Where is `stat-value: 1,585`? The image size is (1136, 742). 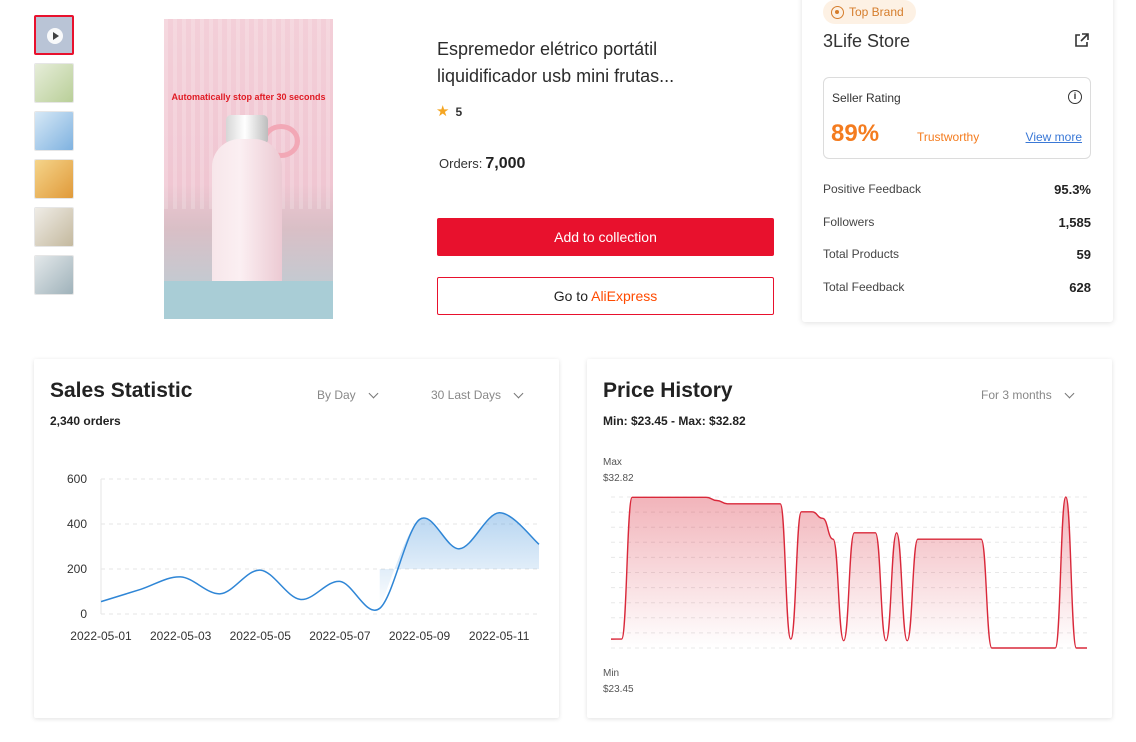 stat-value: 1,585 is located at coordinates (1074, 222).